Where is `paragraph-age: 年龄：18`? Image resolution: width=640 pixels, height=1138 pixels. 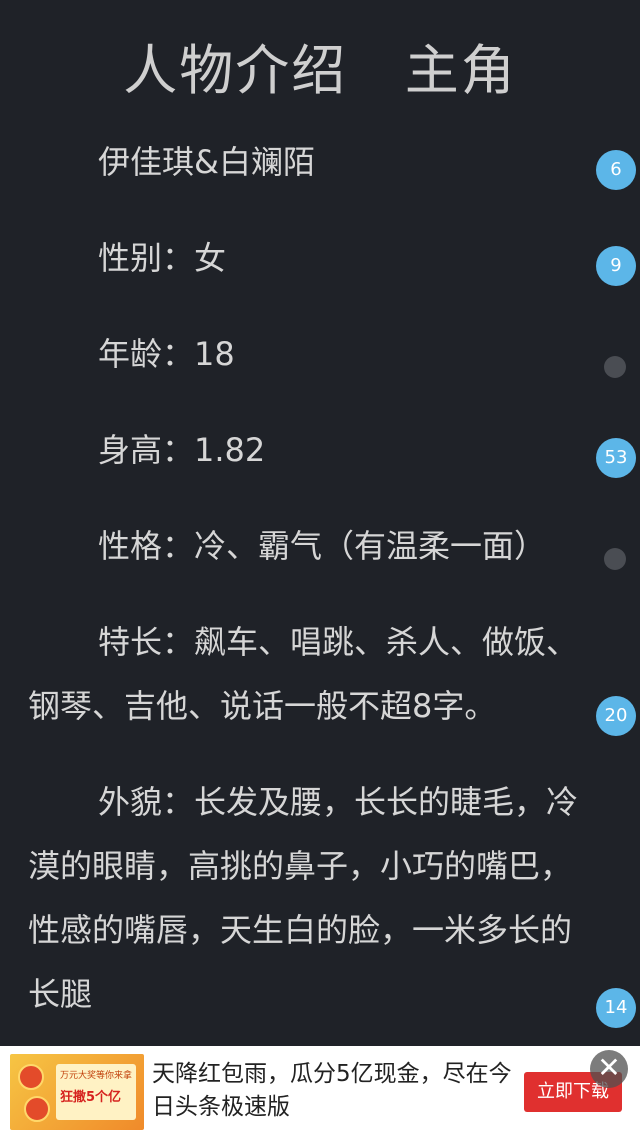 paragraph-age: 年龄：18 is located at coordinates (166, 354).